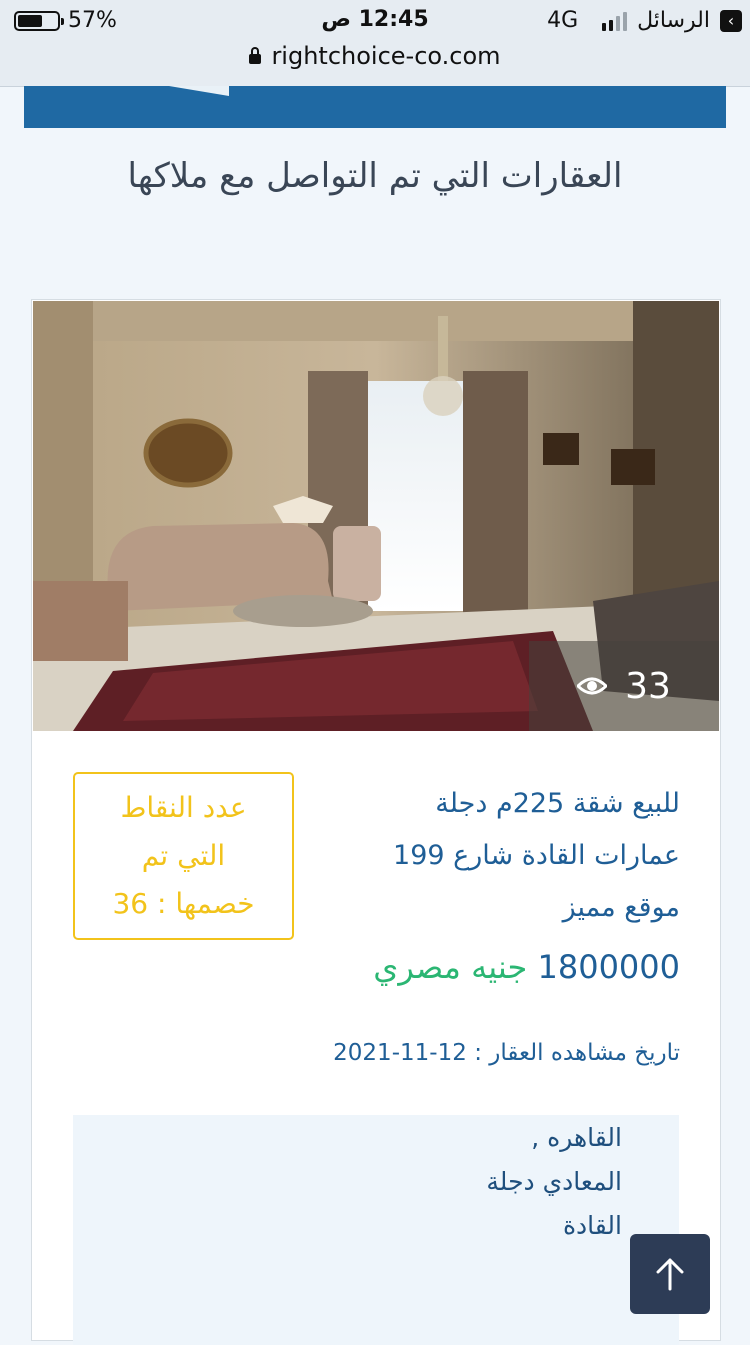  I want to click on address-line: القادة, so click(592, 1225).